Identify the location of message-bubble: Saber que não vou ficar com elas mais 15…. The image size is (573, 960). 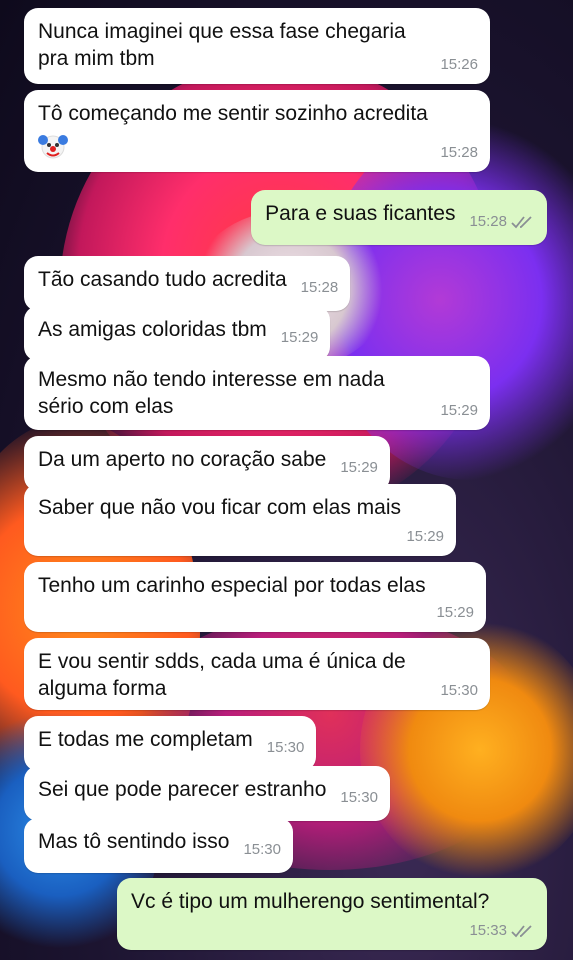
(240, 520).